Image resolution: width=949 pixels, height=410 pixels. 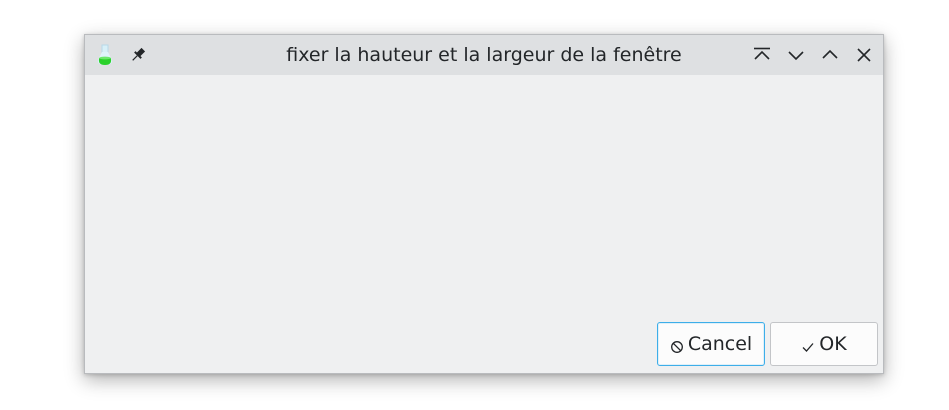 What do you see at coordinates (677, 345) in the screenshot?
I see `cancel-icon` at bounding box center [677, 345].